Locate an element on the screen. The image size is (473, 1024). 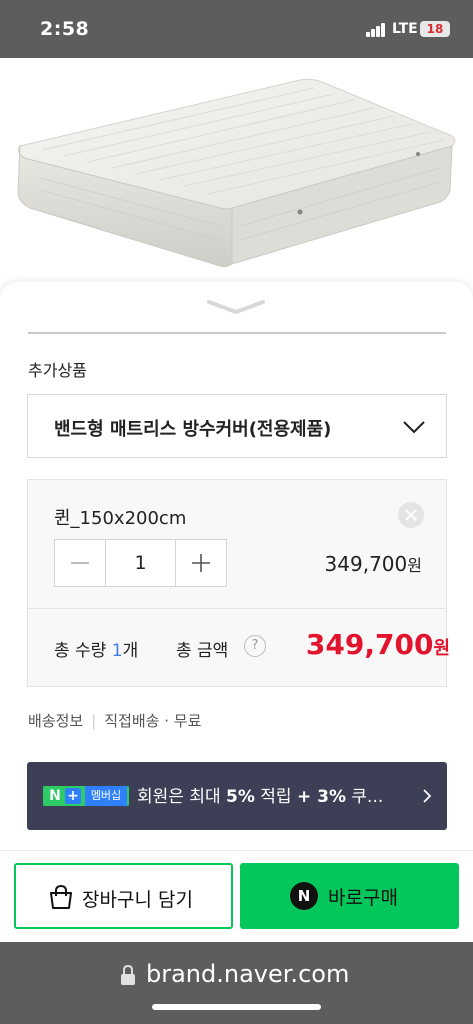
shipping-info: 배송정보 | 직접배송 · 무료 is located at coordinates (114, 720).